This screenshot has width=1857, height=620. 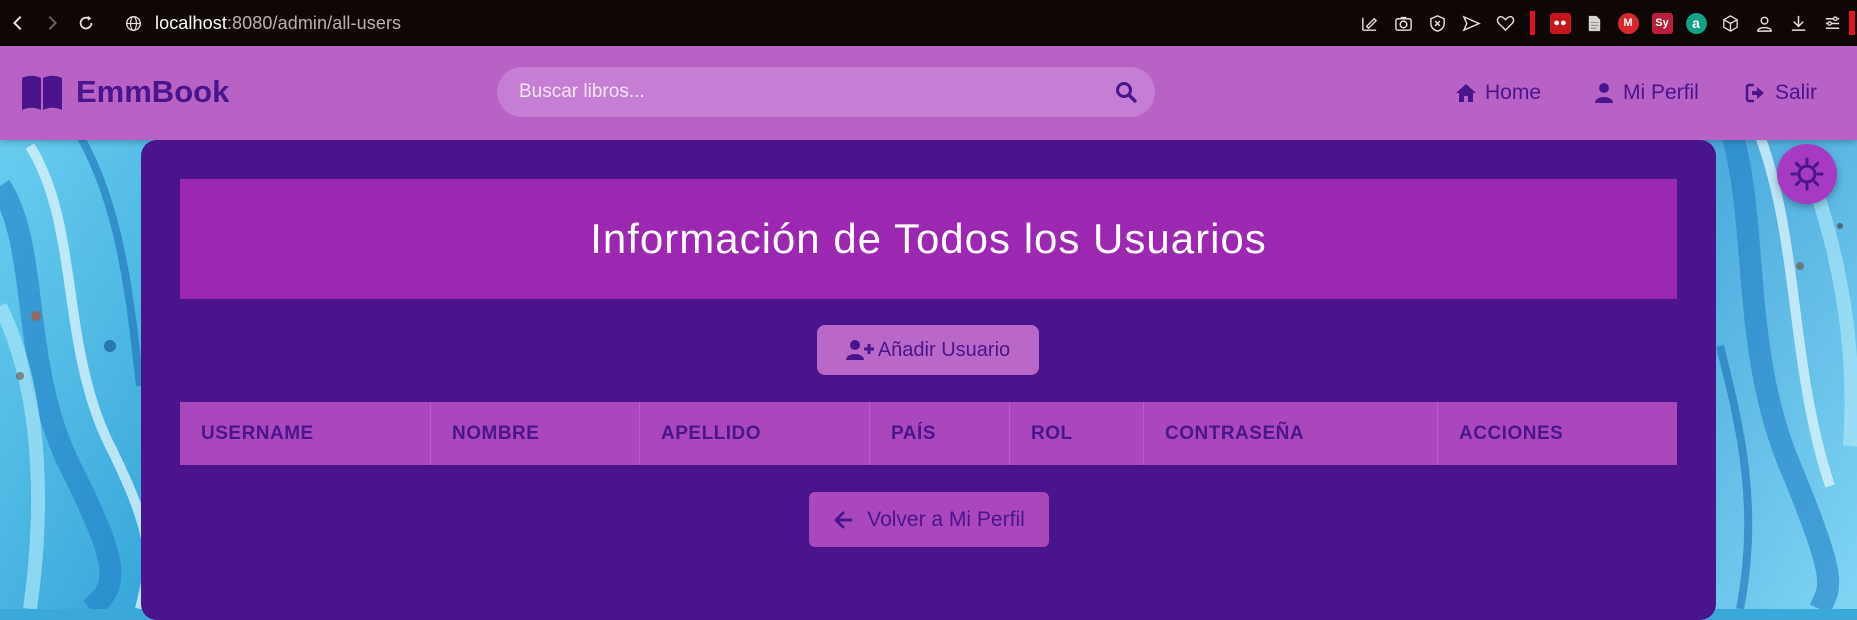 I want to click on favorites-extension, so click(x=1505, y=23).